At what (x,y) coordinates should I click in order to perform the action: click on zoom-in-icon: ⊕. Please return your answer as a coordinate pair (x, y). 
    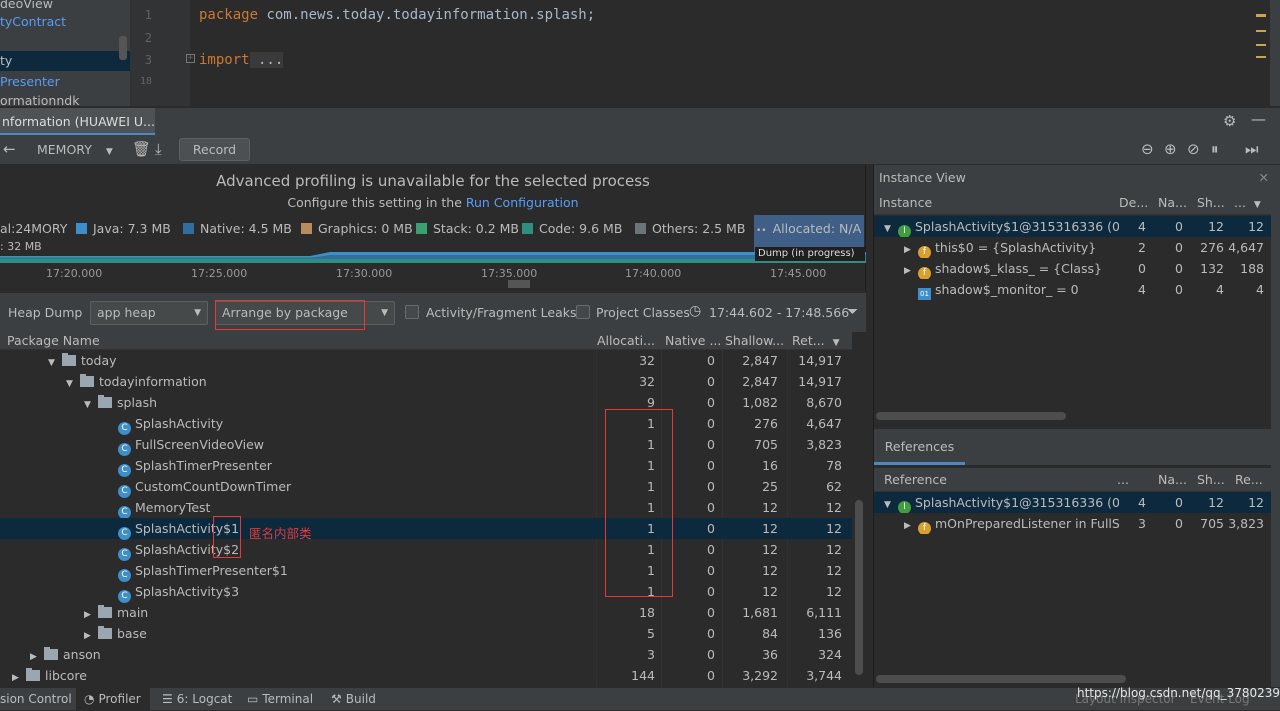
    Looking at the image, I should click on (1170, 149).